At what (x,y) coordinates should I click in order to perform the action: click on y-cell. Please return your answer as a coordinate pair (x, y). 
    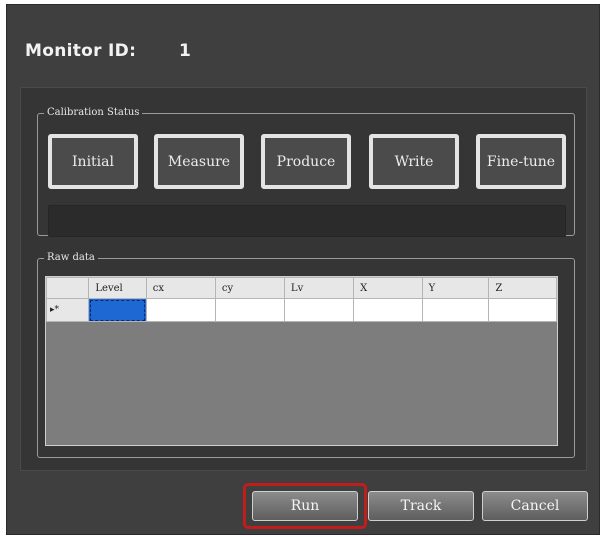
    Looking at the image, I should click on (455, 310).